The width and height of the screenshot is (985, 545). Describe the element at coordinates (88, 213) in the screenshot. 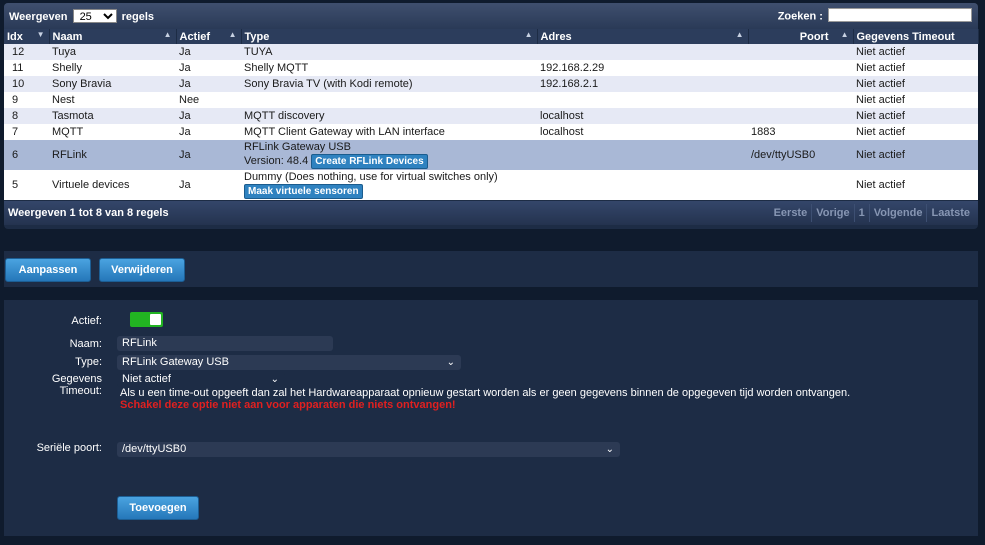

I see `table-info: Weergeven 1 tot 8 van 8 regels` at that location.